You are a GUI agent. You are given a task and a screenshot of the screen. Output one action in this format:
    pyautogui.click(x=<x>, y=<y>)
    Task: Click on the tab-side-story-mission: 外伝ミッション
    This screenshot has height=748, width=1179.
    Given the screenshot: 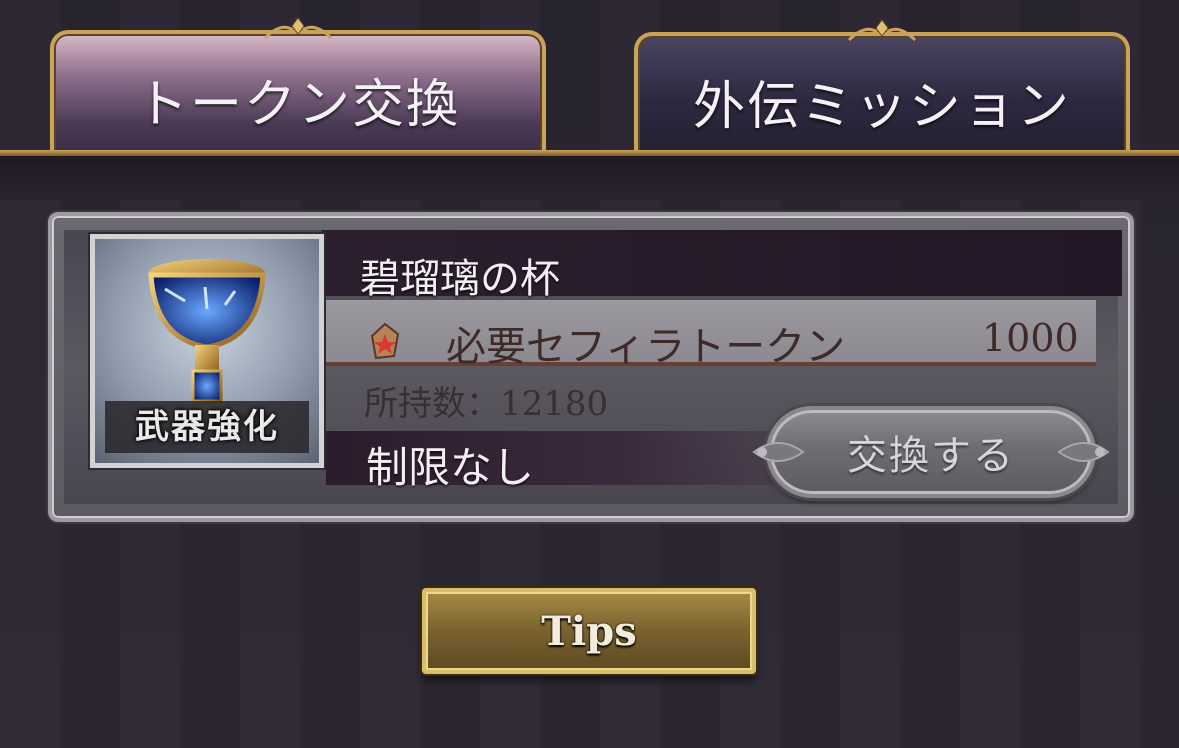 What is the action you would take?
    pyautogui.click(x=882, y=87)
    